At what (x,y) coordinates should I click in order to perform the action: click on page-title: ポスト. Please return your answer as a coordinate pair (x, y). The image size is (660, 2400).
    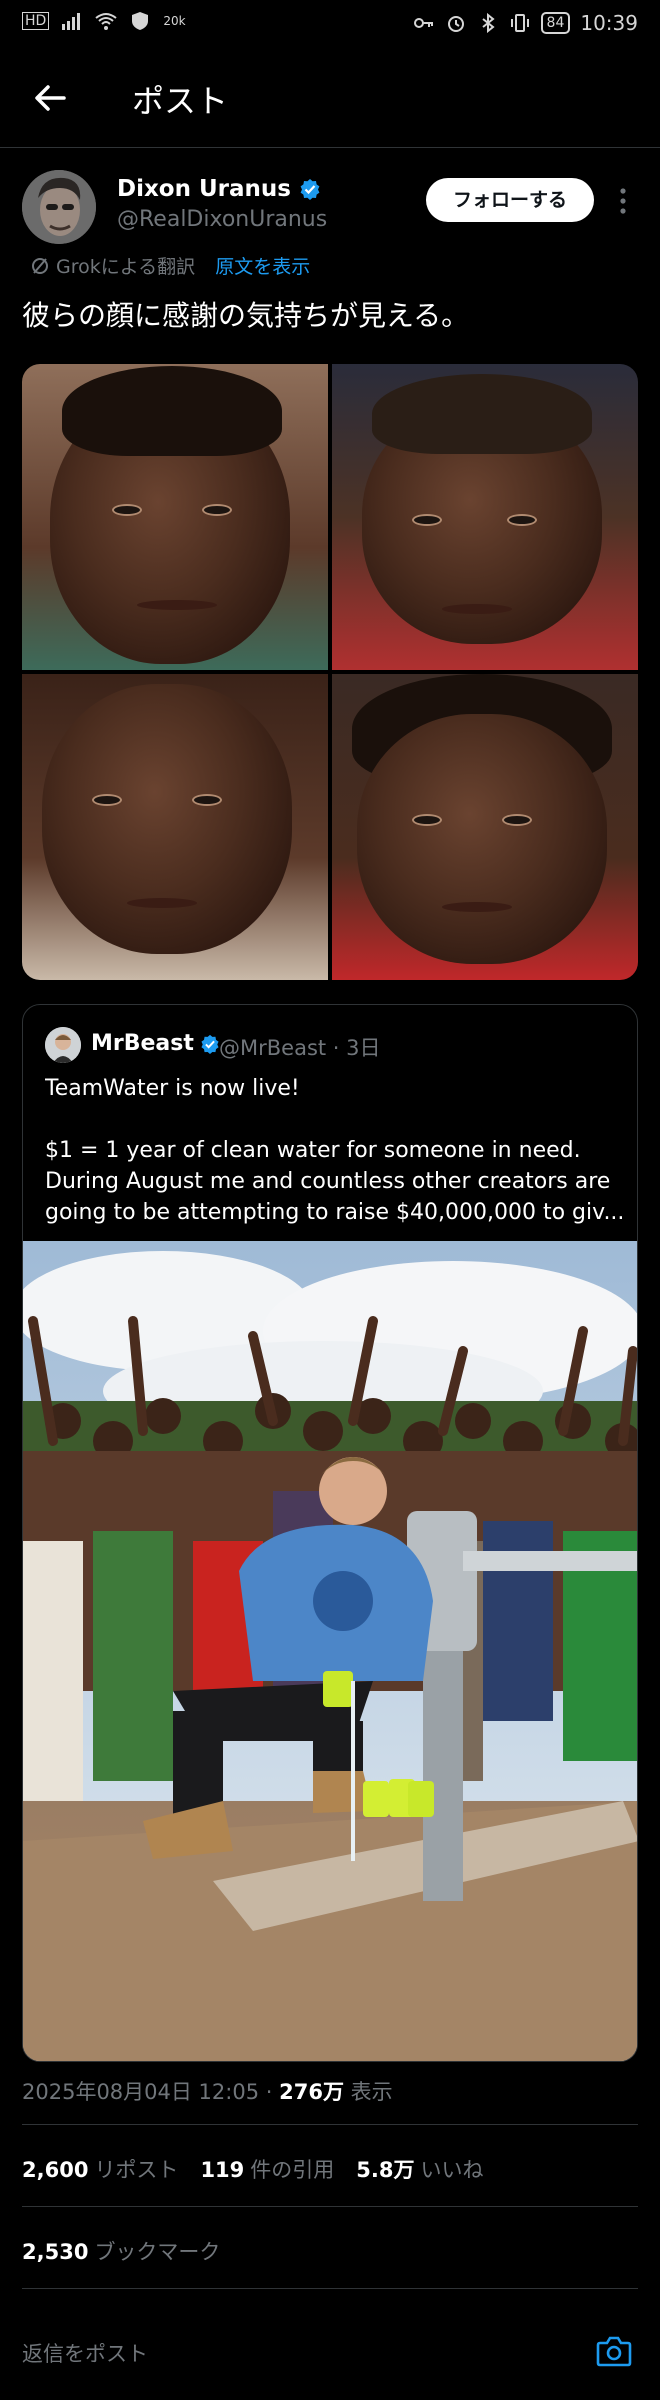
    Looking at the image, I should click on (180, 101).